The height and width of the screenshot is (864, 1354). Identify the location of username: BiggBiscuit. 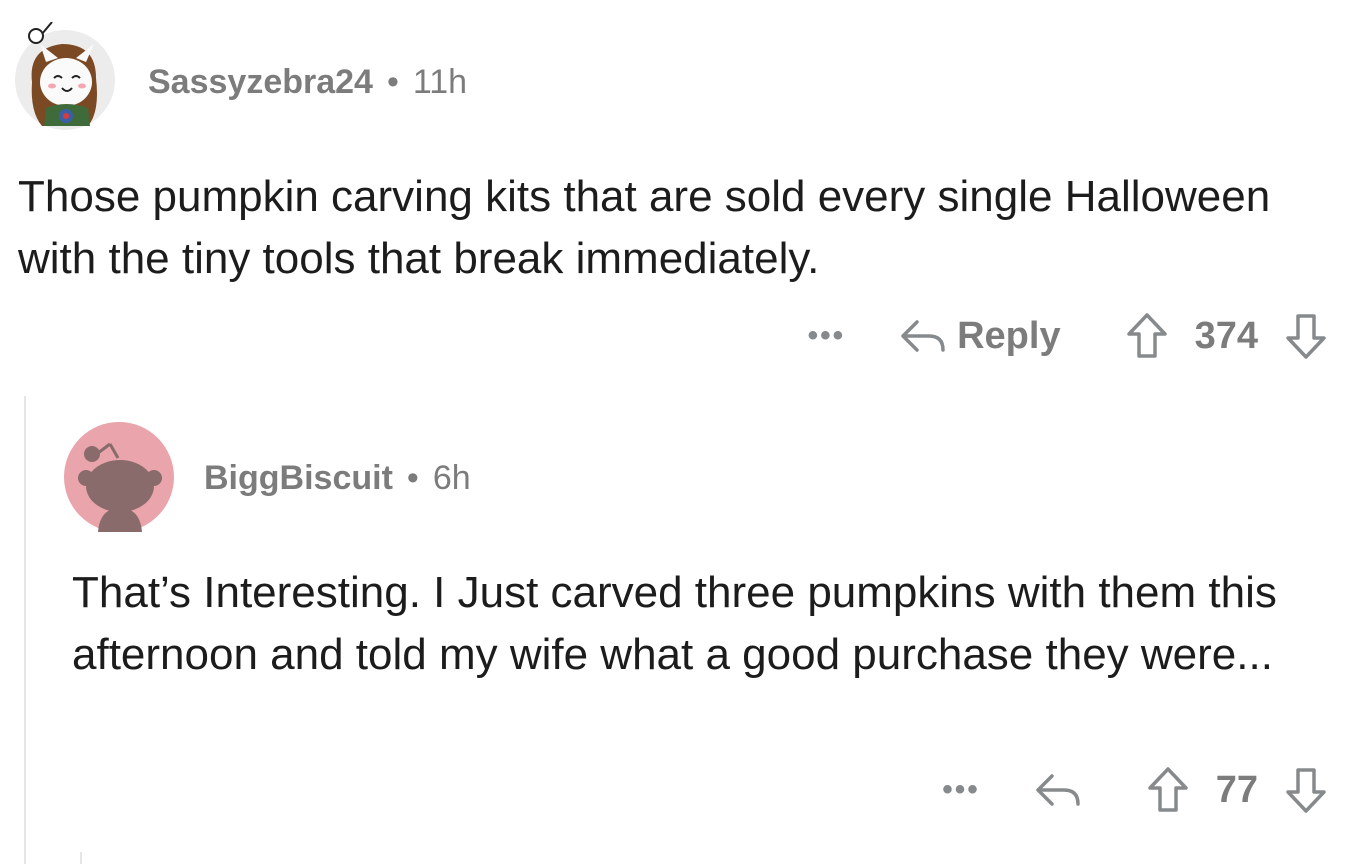
(298, 478).